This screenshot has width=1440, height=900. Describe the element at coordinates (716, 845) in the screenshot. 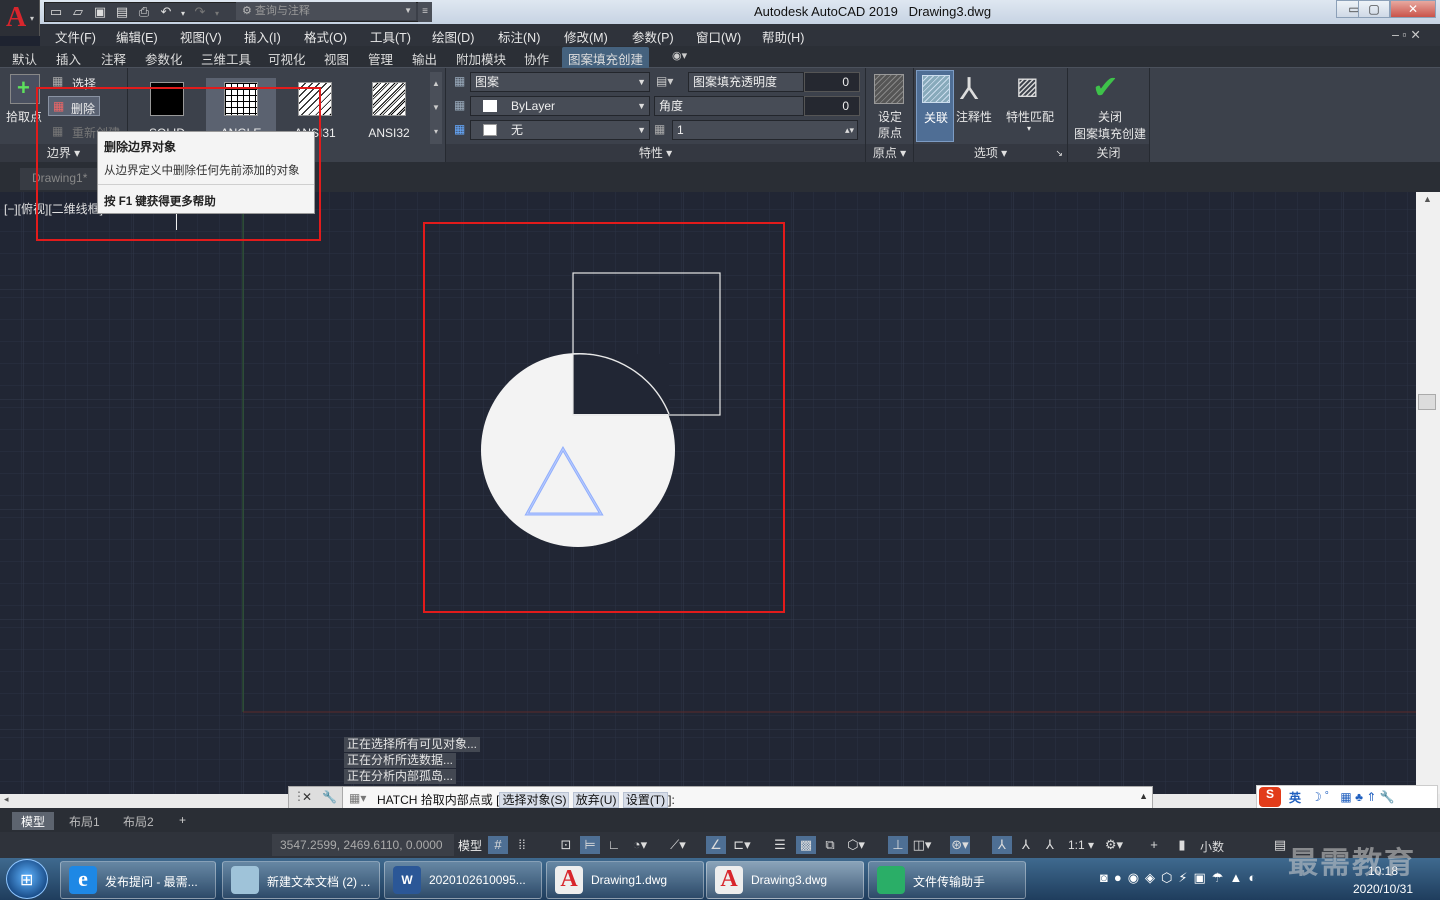

I see `object-snap-tracking-icon: ∠` at that location.